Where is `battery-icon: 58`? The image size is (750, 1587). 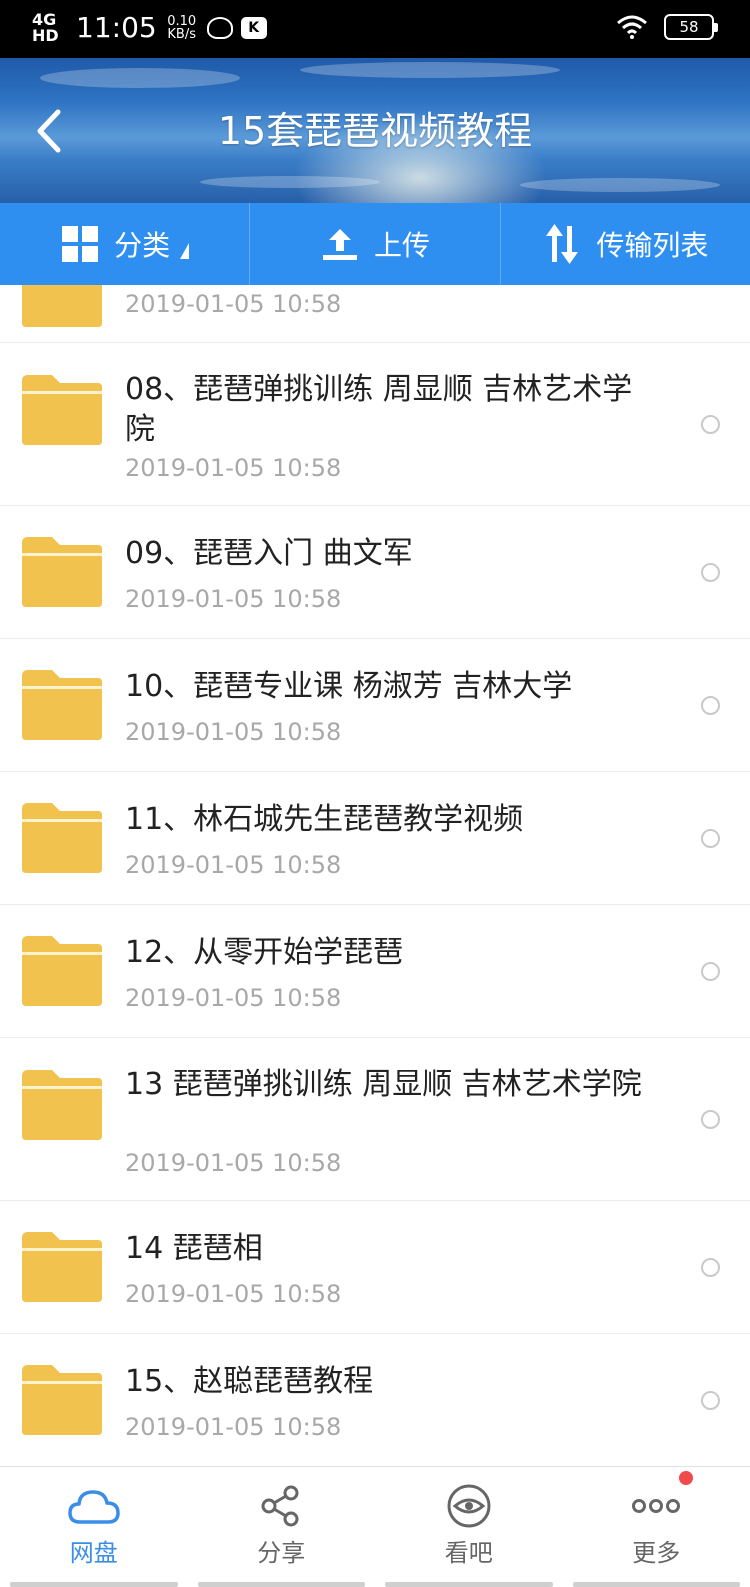 battery-icon: 58 is located at coordinates (691, 27).